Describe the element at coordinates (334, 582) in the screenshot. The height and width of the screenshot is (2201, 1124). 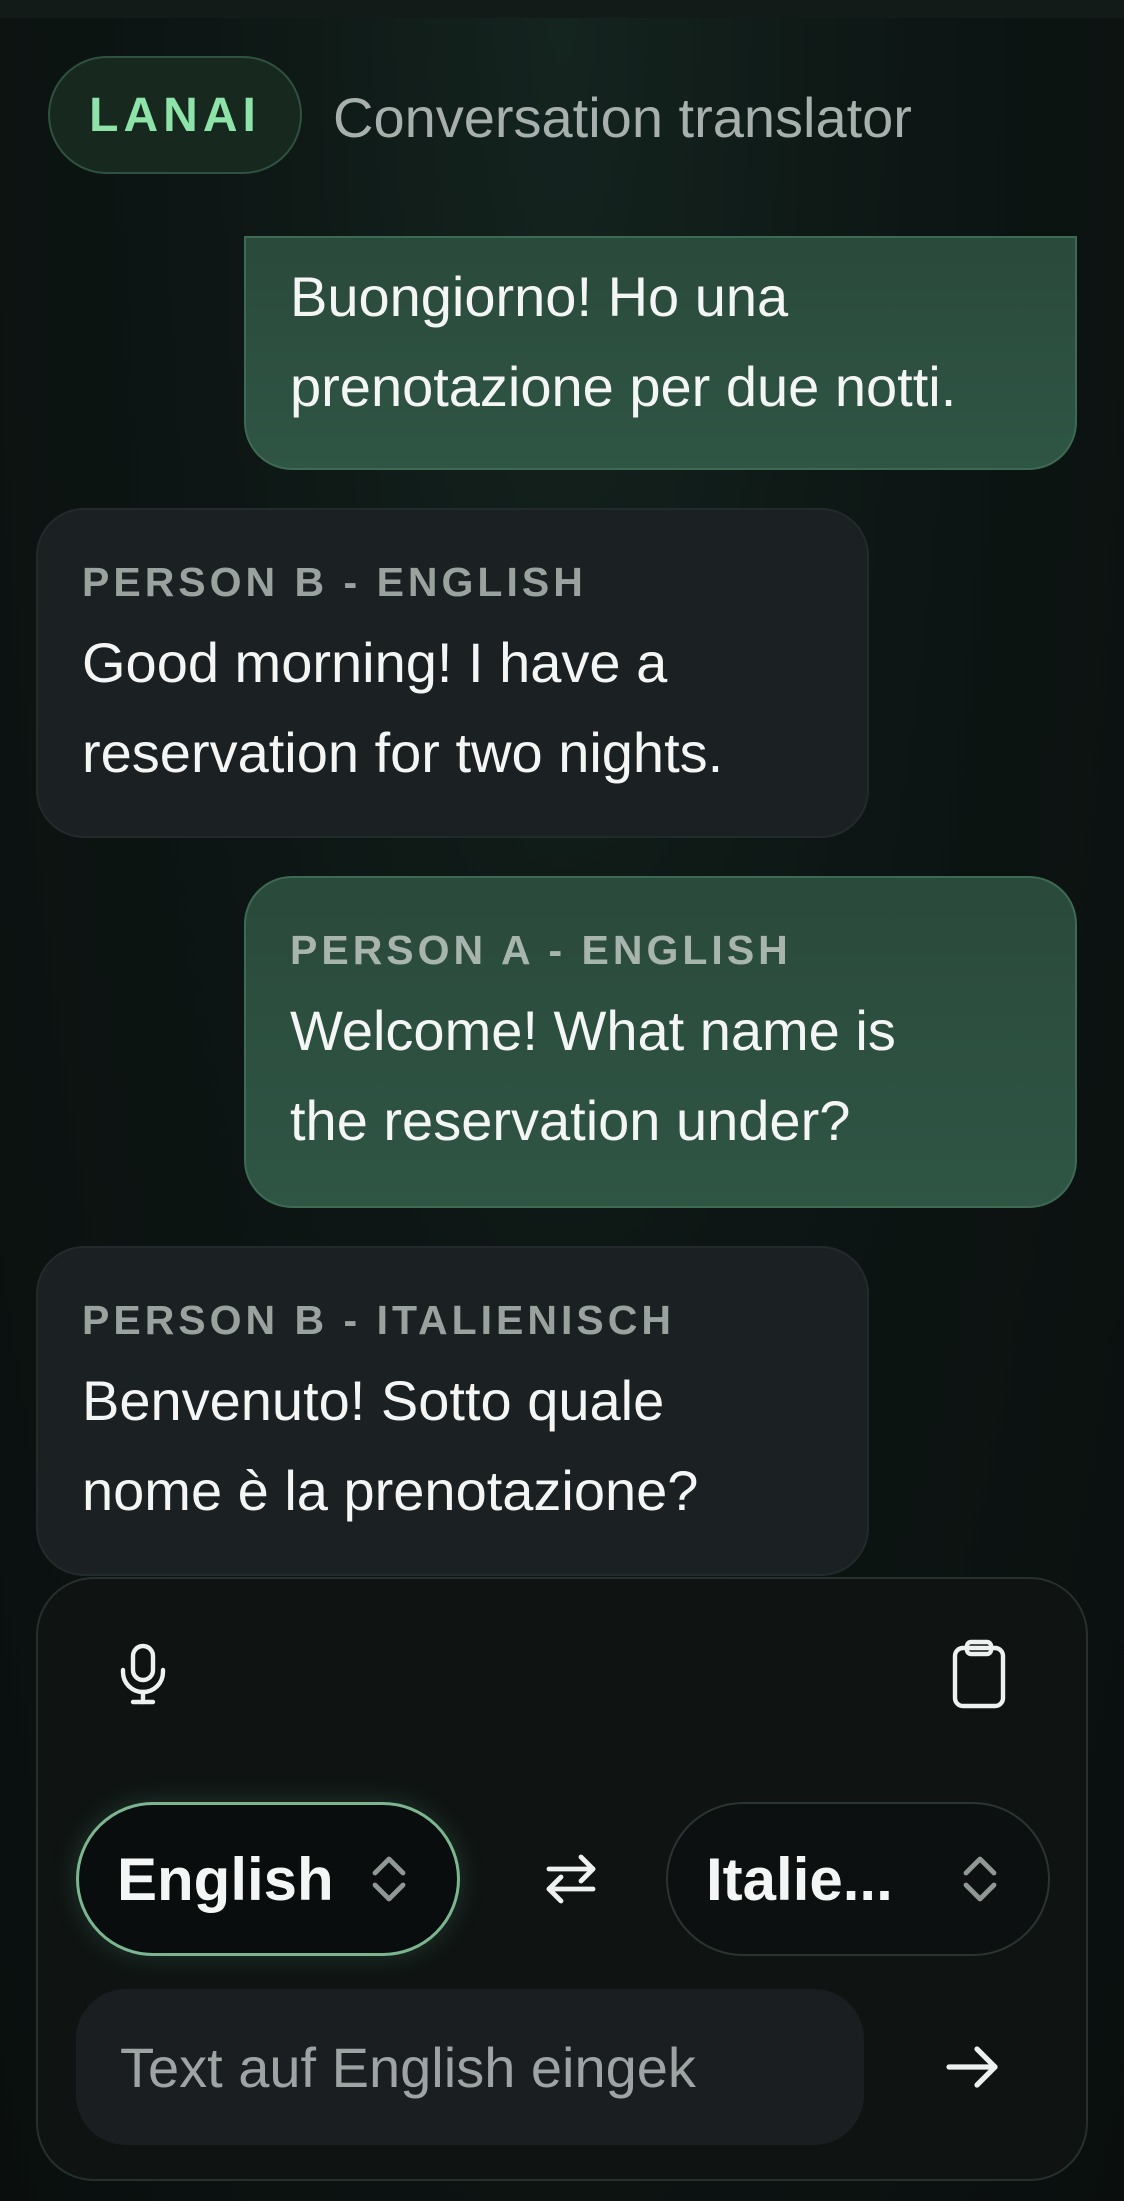
I see `message-speaker-label: PERSON B - ENGLISH` at that location.